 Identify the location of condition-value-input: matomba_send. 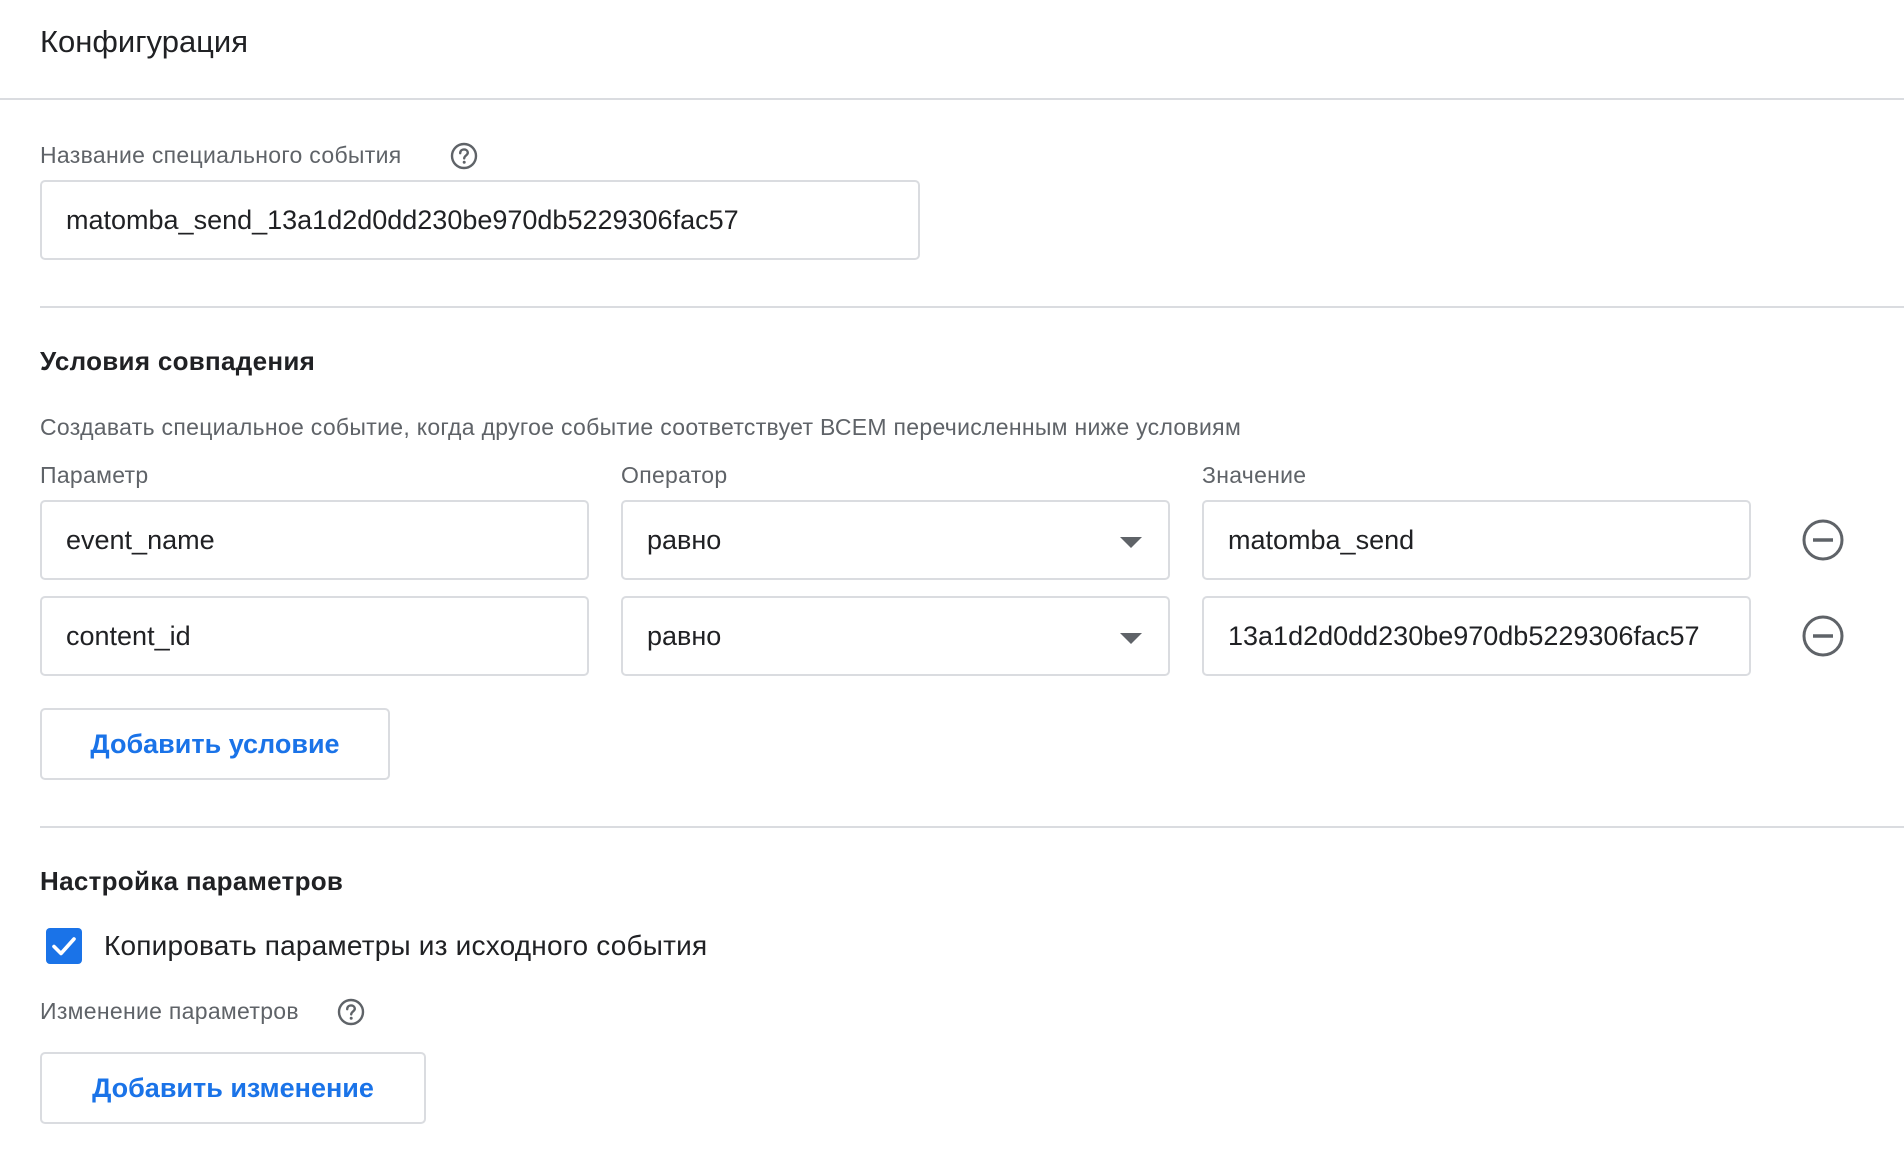
(1476, 540).